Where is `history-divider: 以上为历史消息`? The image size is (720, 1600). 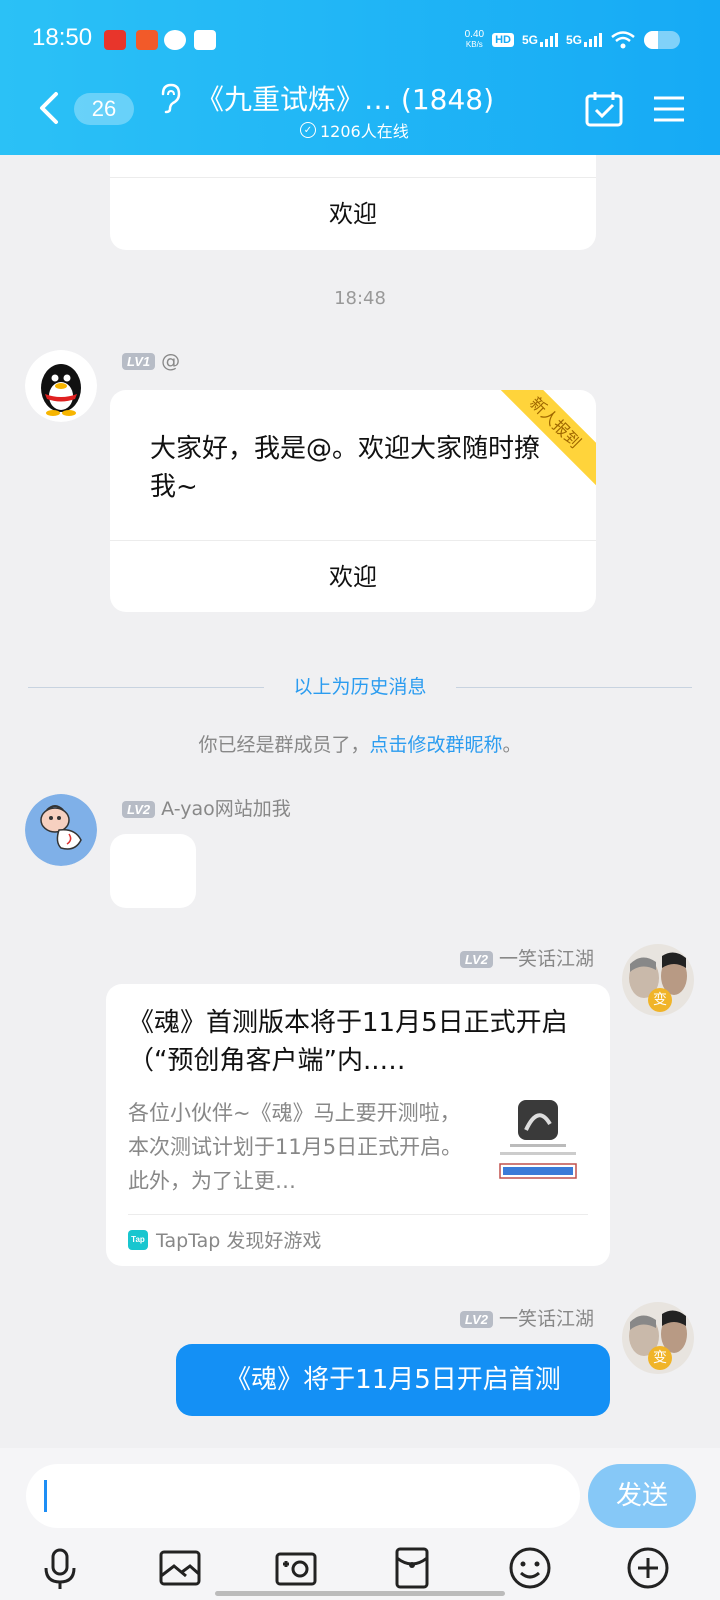 history-divider: 以上为历史消息 is located at coordinates (360, 687).